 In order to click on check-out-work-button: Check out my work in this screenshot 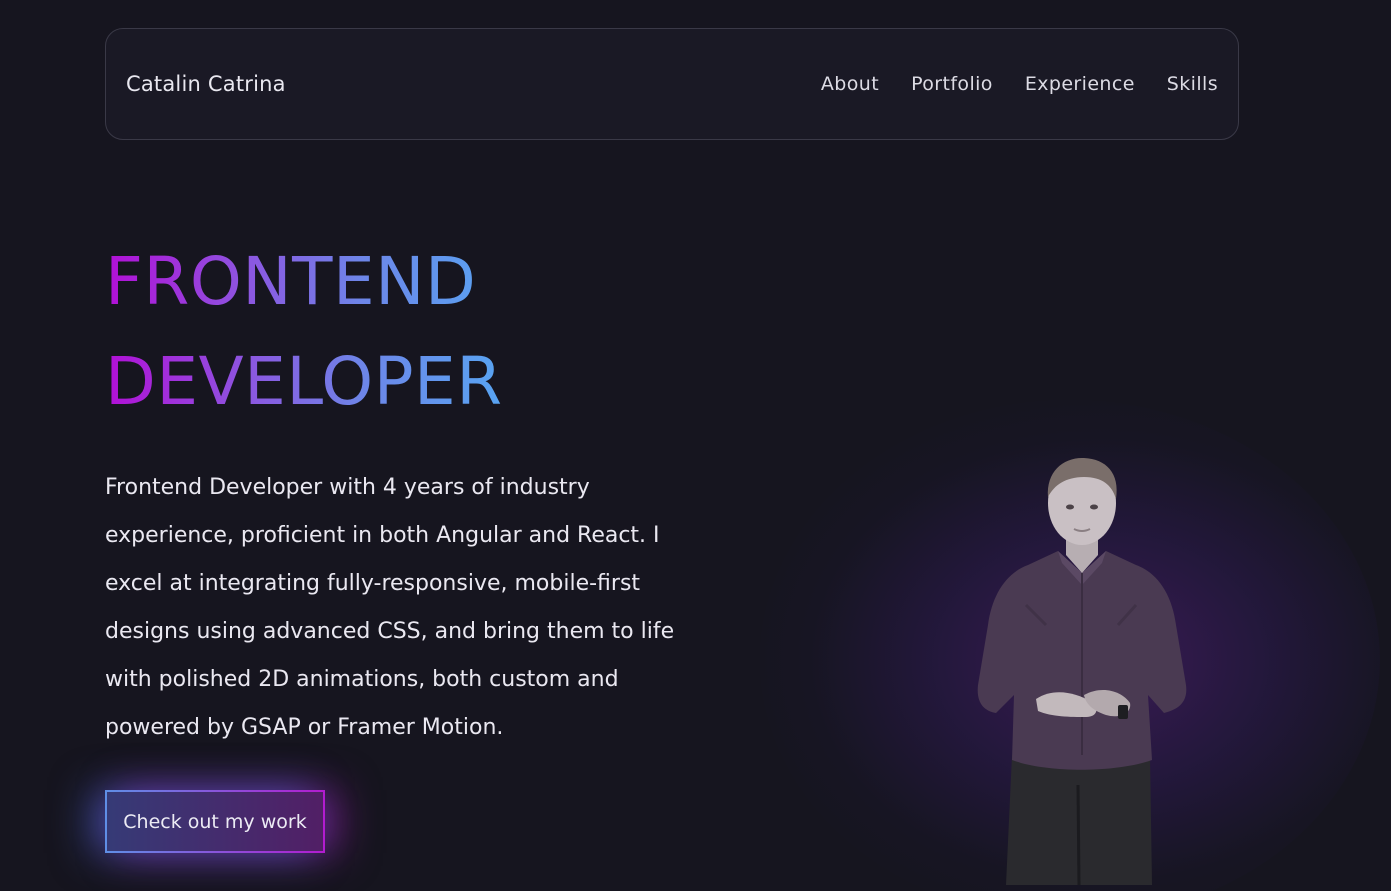, I will do `click(215, 821)`.